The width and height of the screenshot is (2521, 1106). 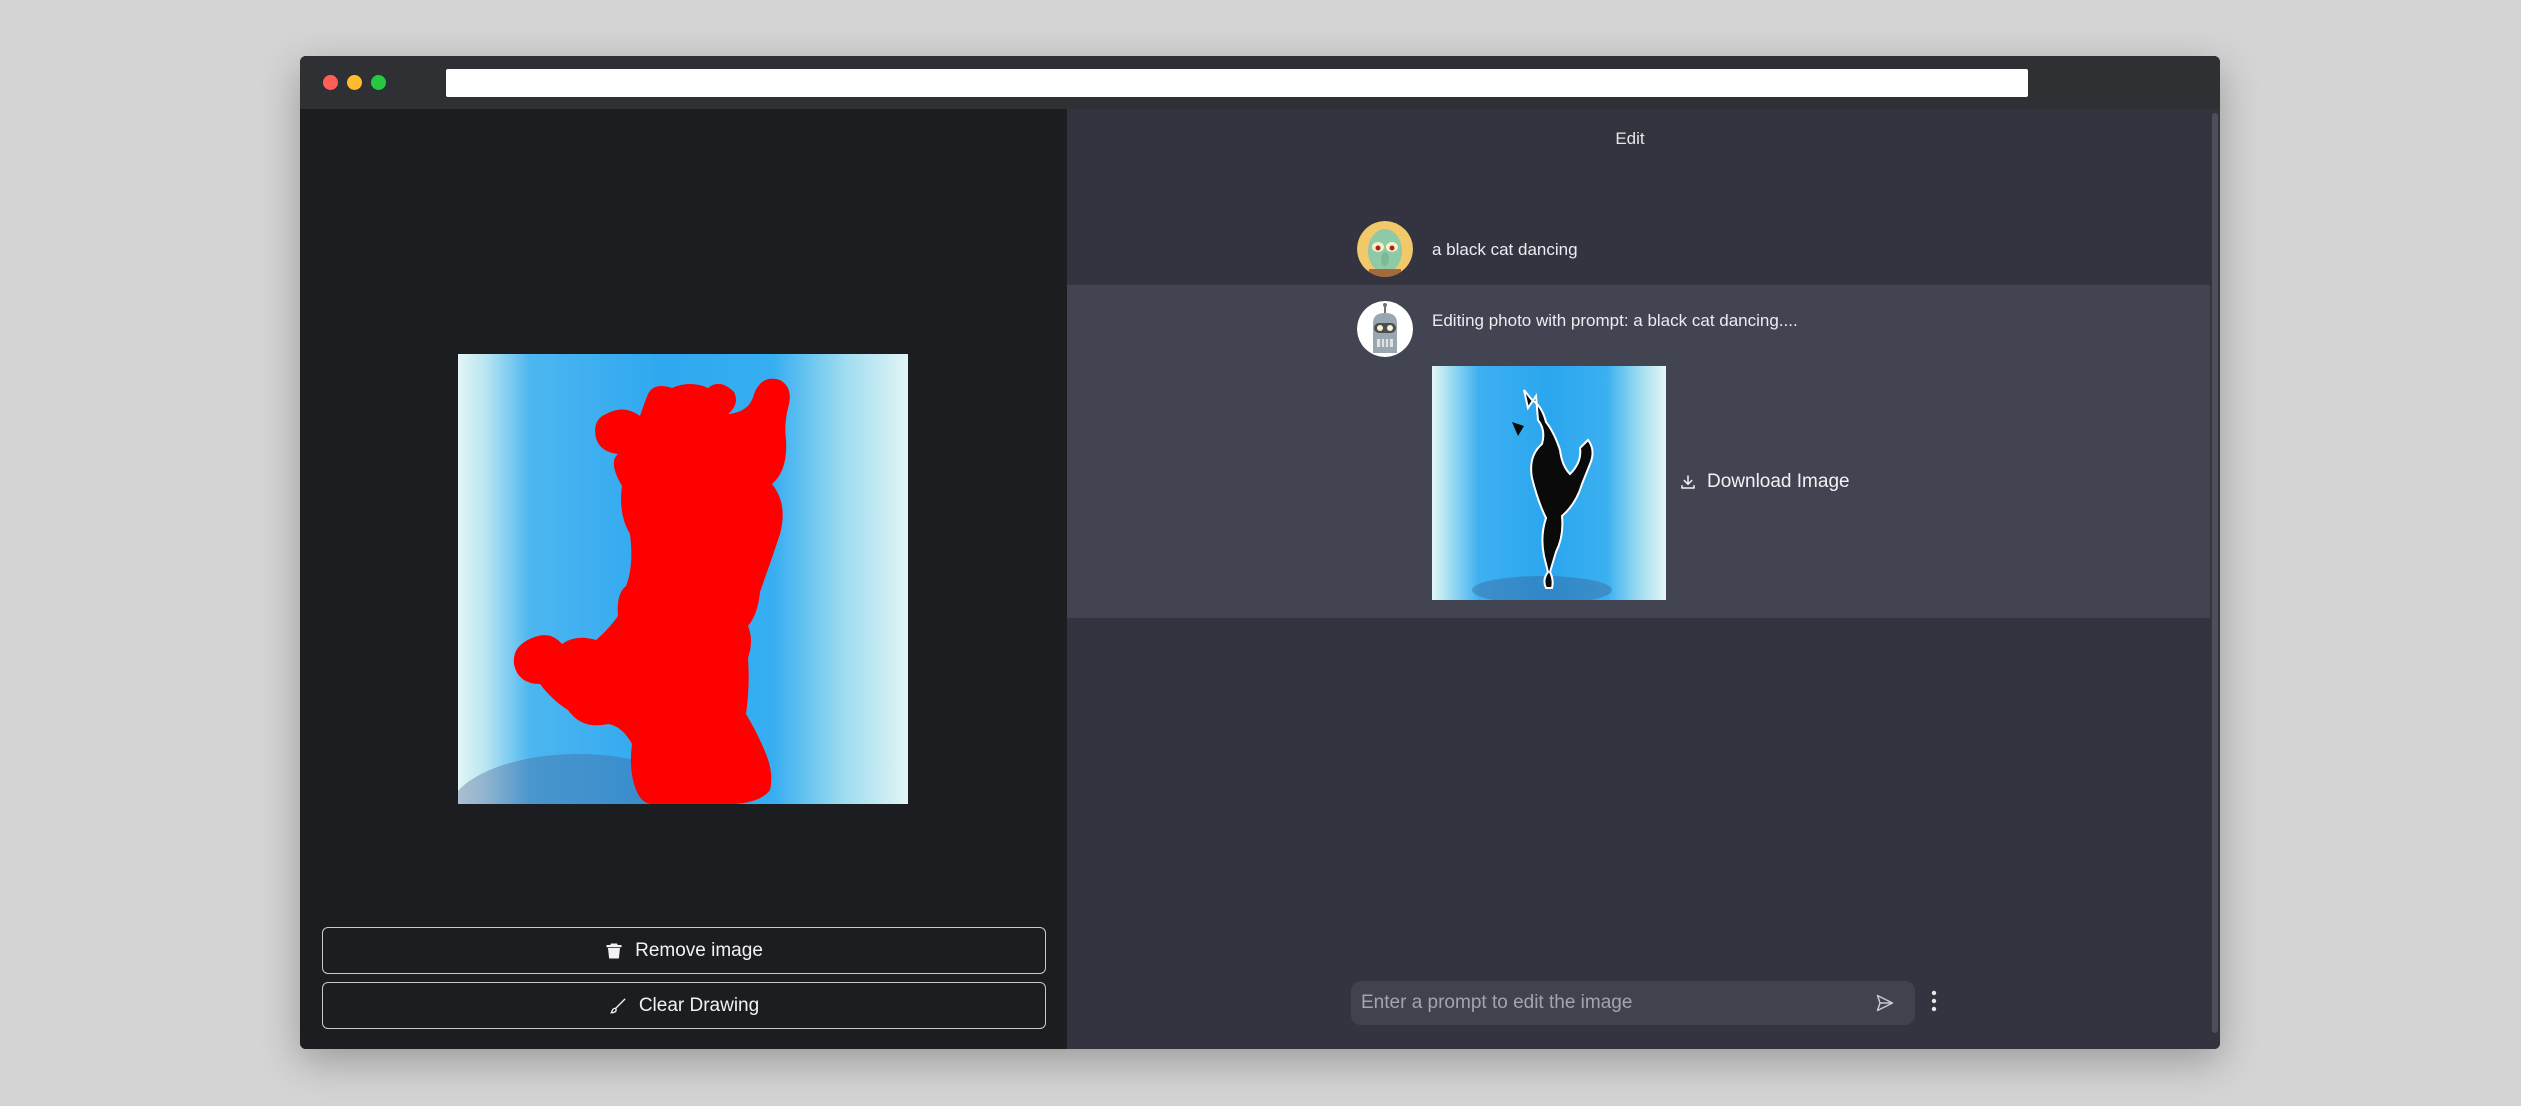 I want to click on address-bar, so click(x=1237, y=83).